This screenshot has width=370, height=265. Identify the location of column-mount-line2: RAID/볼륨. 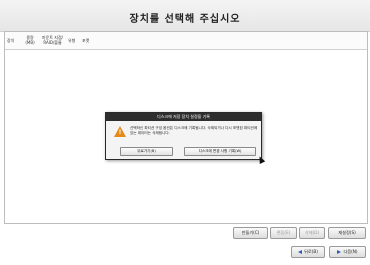
(52, 42).